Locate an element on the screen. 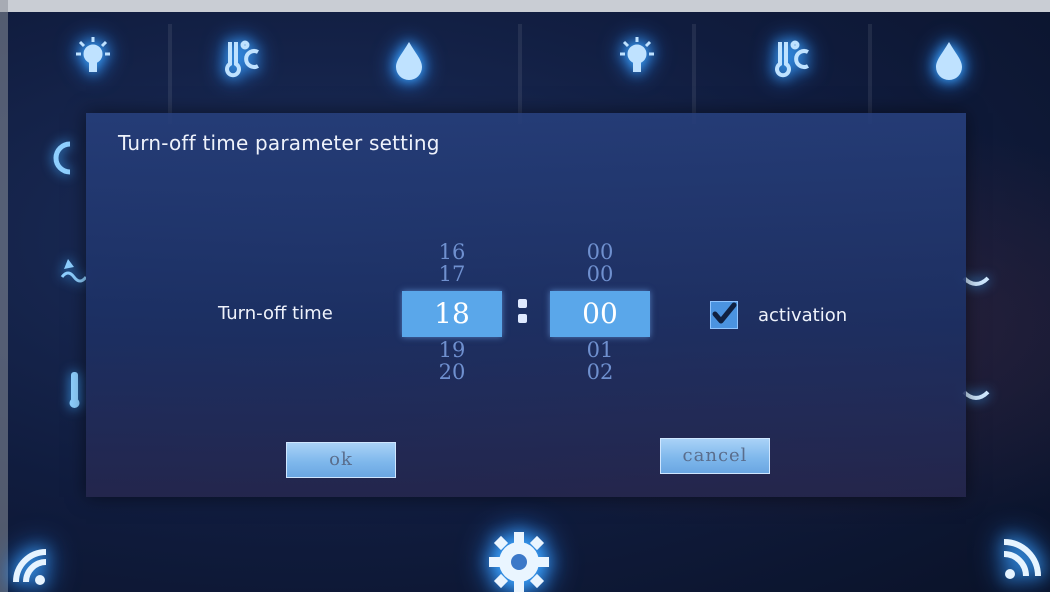 The height and width of the screenshot is (592, 1050). minute-option: 02 is located at coordinates (600, 372).